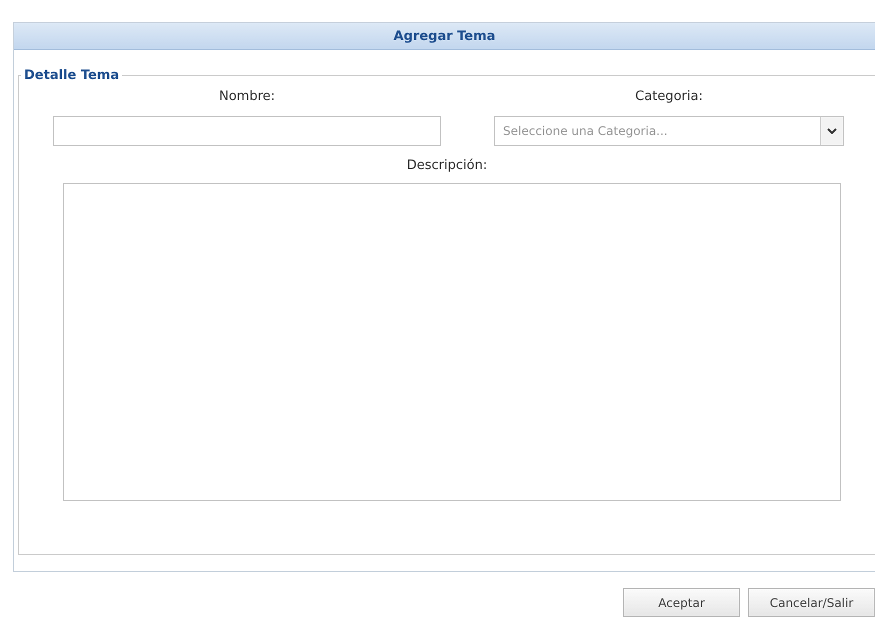 This screenshot has width=875, height=620. Describe the element at coordinates (681, 602) in the screenshot. I see `accept-button: Aceptar` at that location.